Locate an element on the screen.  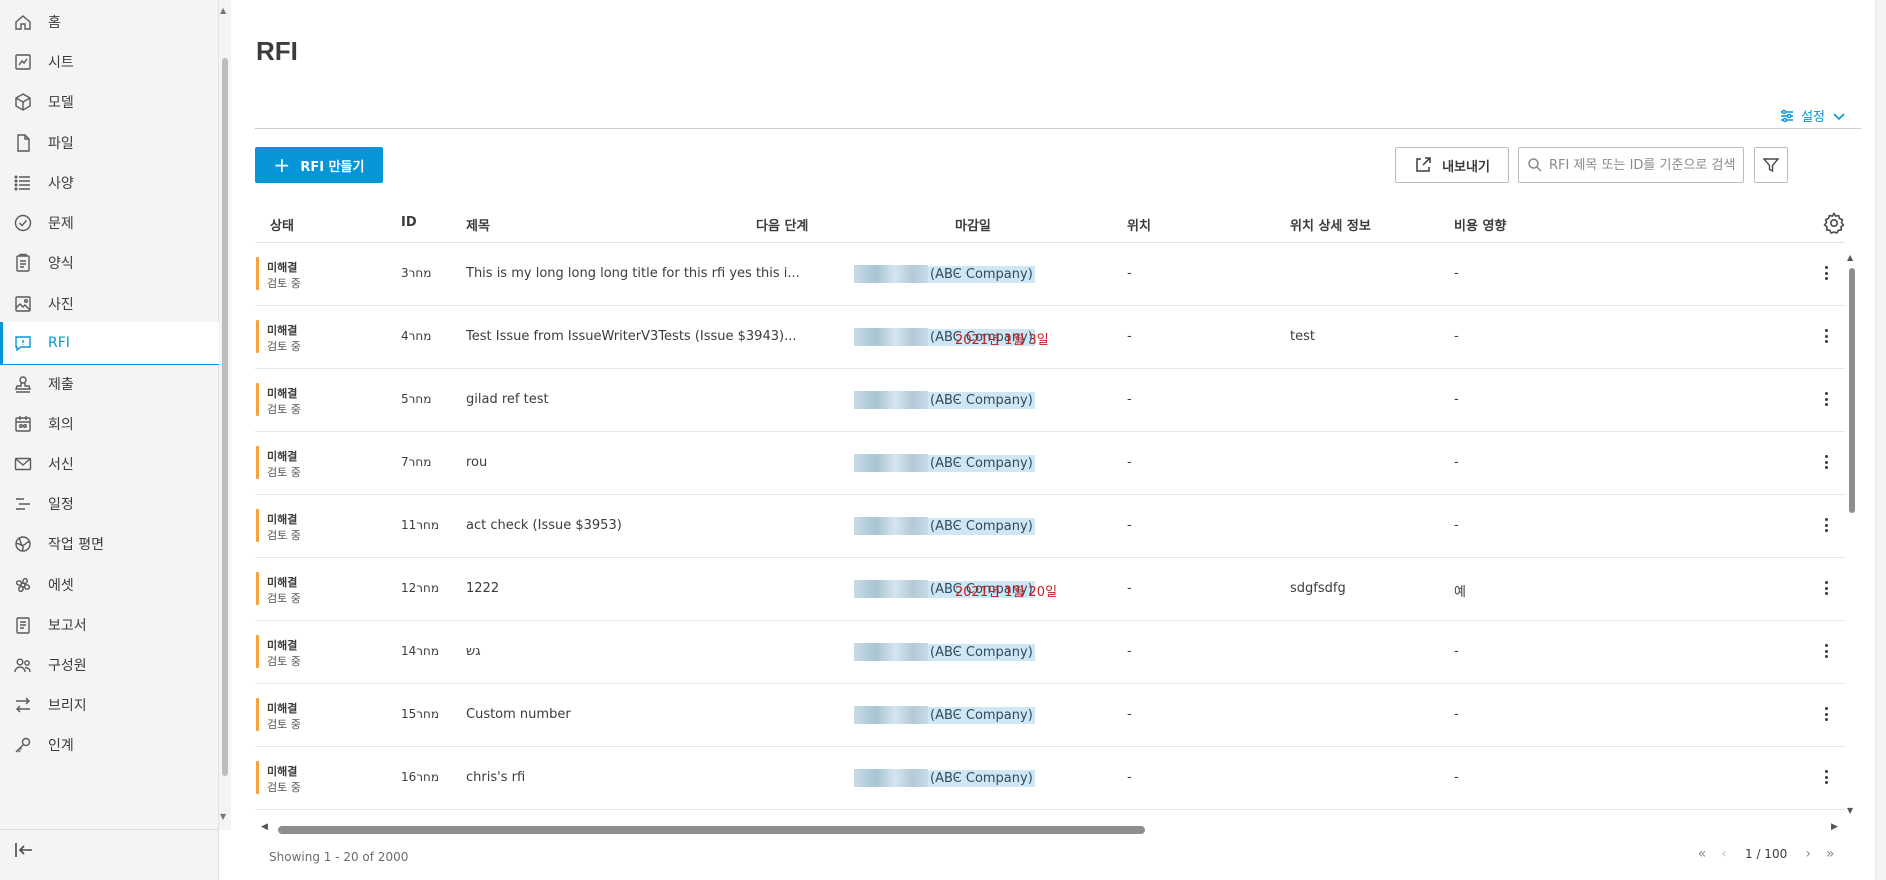
sidebar-item-report: 보고서 is located at coordinates (109, 624).